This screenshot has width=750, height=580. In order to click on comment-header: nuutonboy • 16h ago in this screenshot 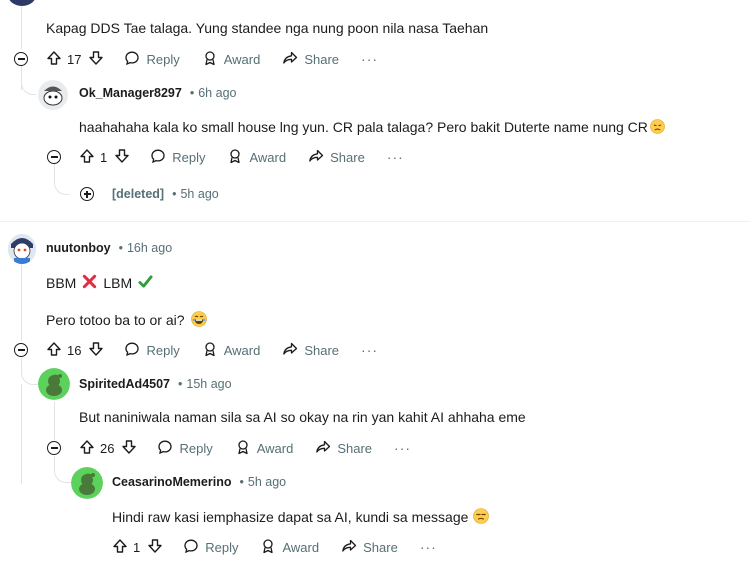, I will do `click(109, 248)`.